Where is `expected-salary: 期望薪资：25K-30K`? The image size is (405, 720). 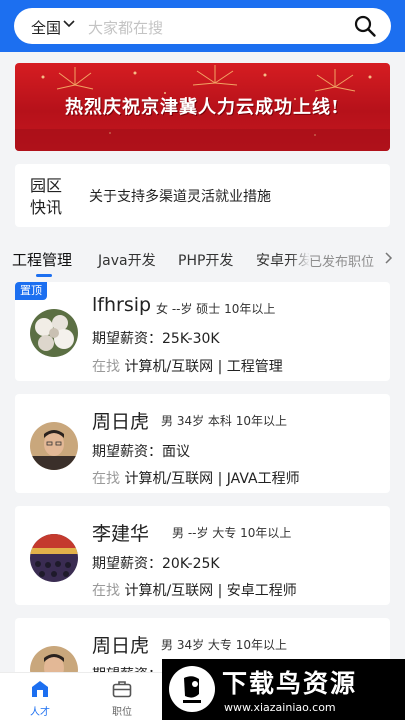 expected-salary: 期望薪资：25K-30K is located at coordinates (156, 338).